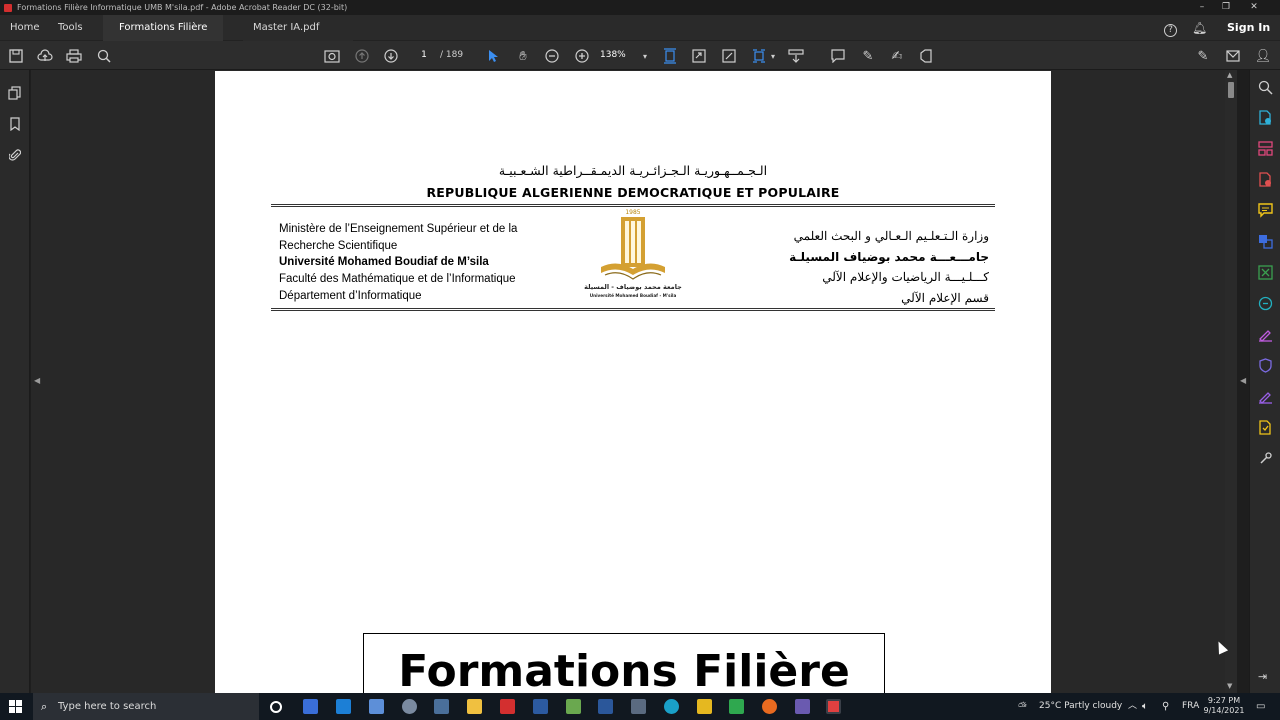 The height and width of the screenshot is (720, 1280). I want to click on weather-status: 25°C Partly cloudy, so click(1080, 706).